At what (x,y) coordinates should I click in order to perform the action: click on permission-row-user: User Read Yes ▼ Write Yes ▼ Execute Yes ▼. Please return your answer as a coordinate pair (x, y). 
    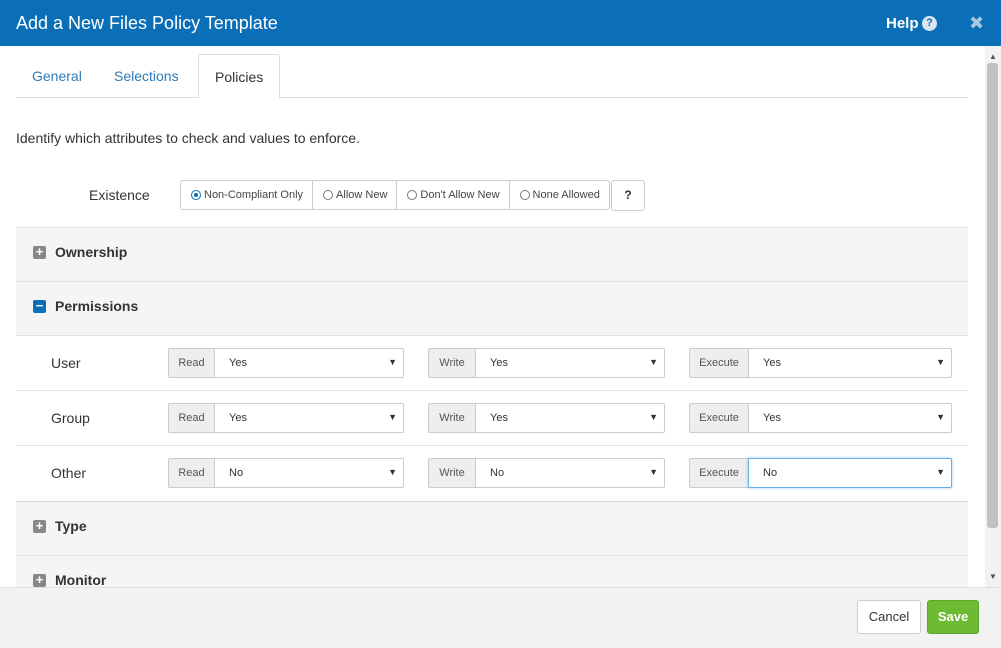
    Looking at the image, I should click on (492, 362).